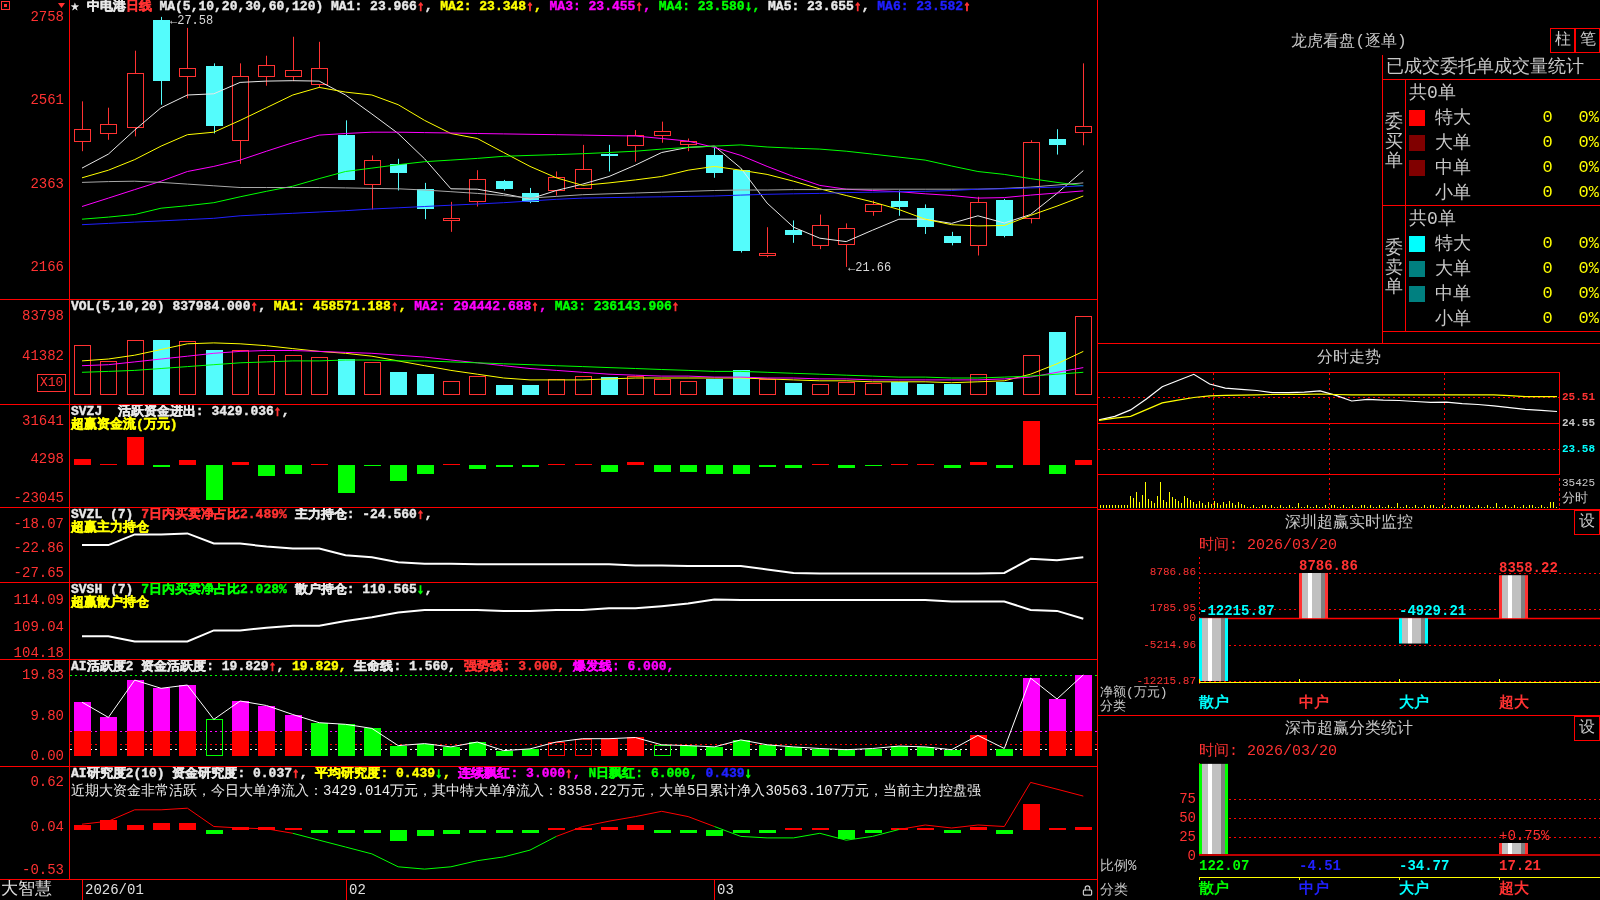  What do you see at coordinates (47, 755) in the screenshot?
I see `axis-label: 0.00` at bounding box center [47, 755].